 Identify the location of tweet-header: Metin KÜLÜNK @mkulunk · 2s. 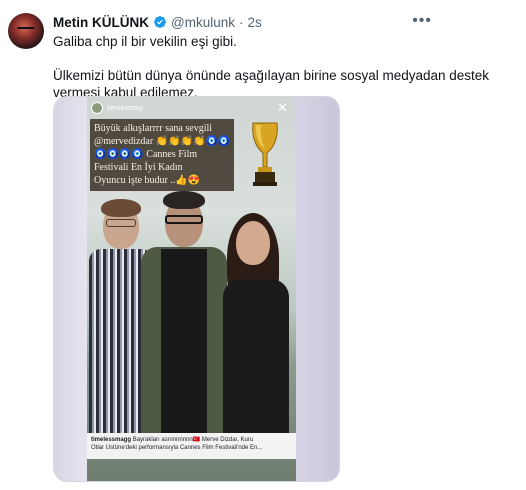
(157, 22).